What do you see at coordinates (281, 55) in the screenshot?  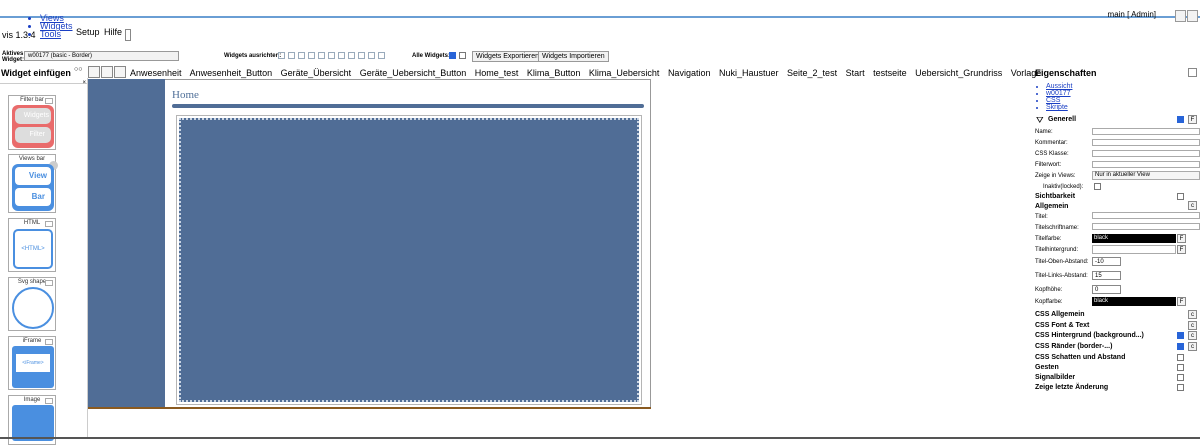 I see `align-left-icon` at bounding box center [281, 55].